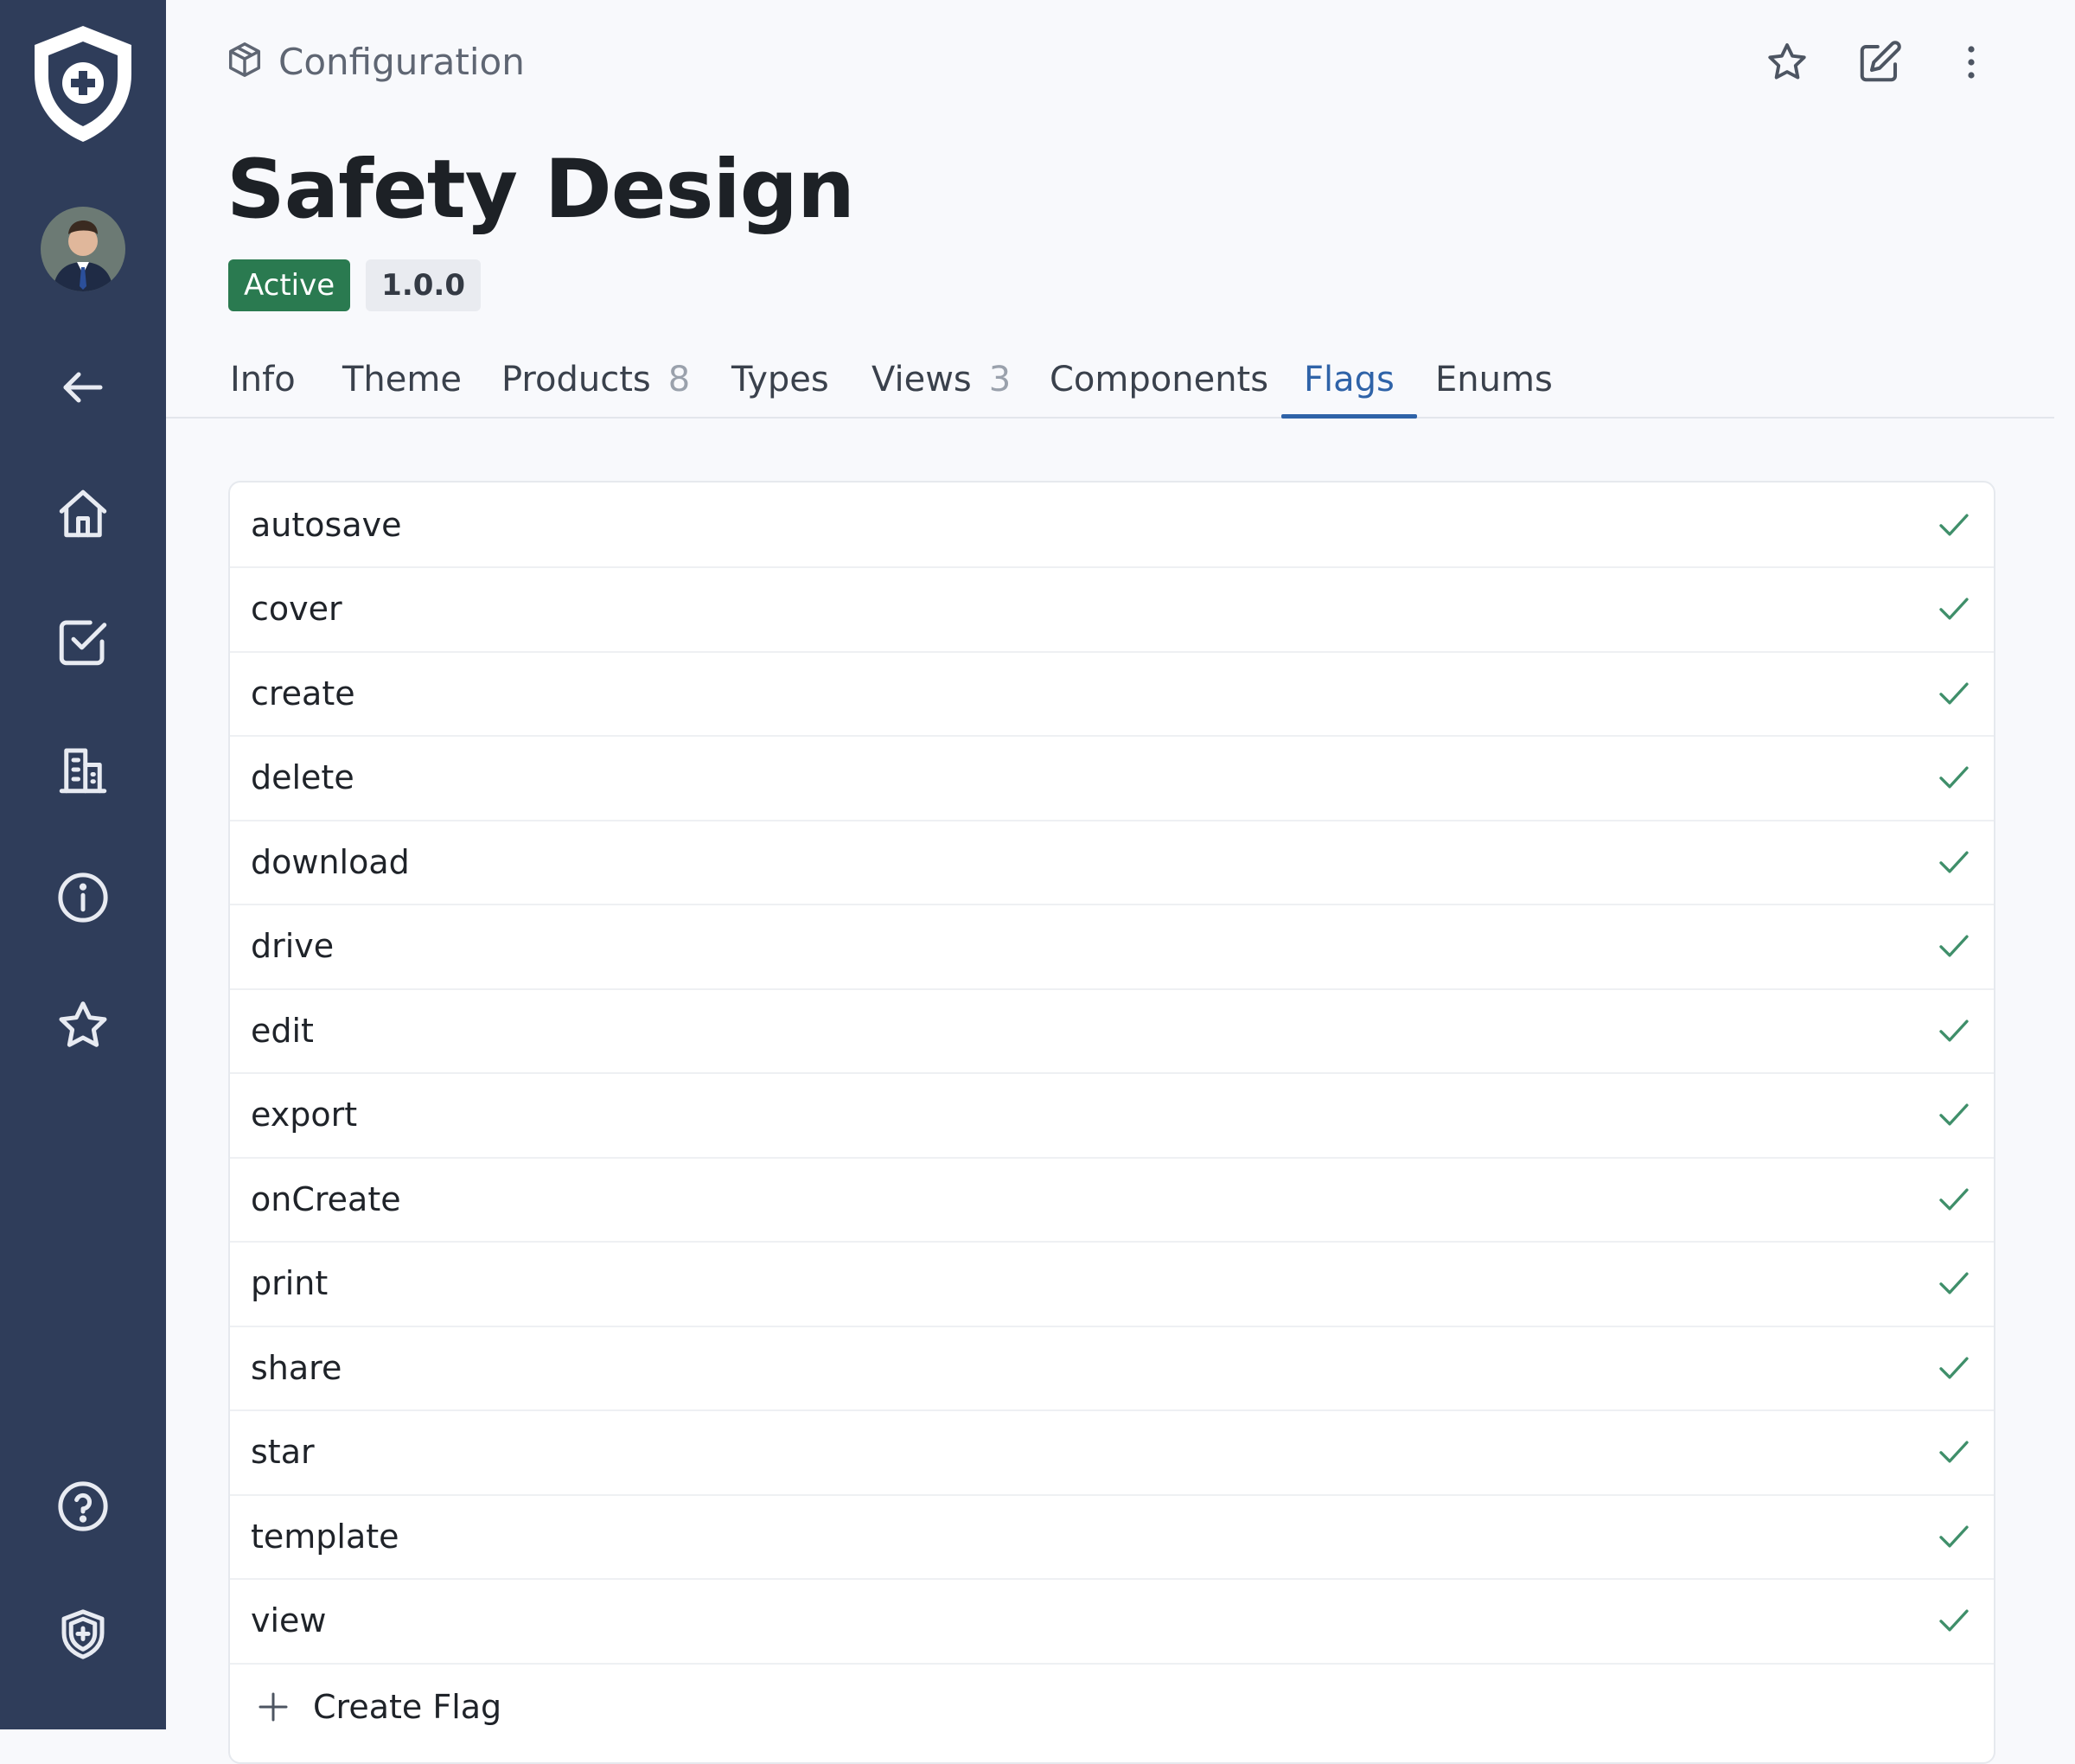 The width and height of the screenshot is (2075, 1764). I want to click on flag-row-autosave: autosave, so click(1112, 525).